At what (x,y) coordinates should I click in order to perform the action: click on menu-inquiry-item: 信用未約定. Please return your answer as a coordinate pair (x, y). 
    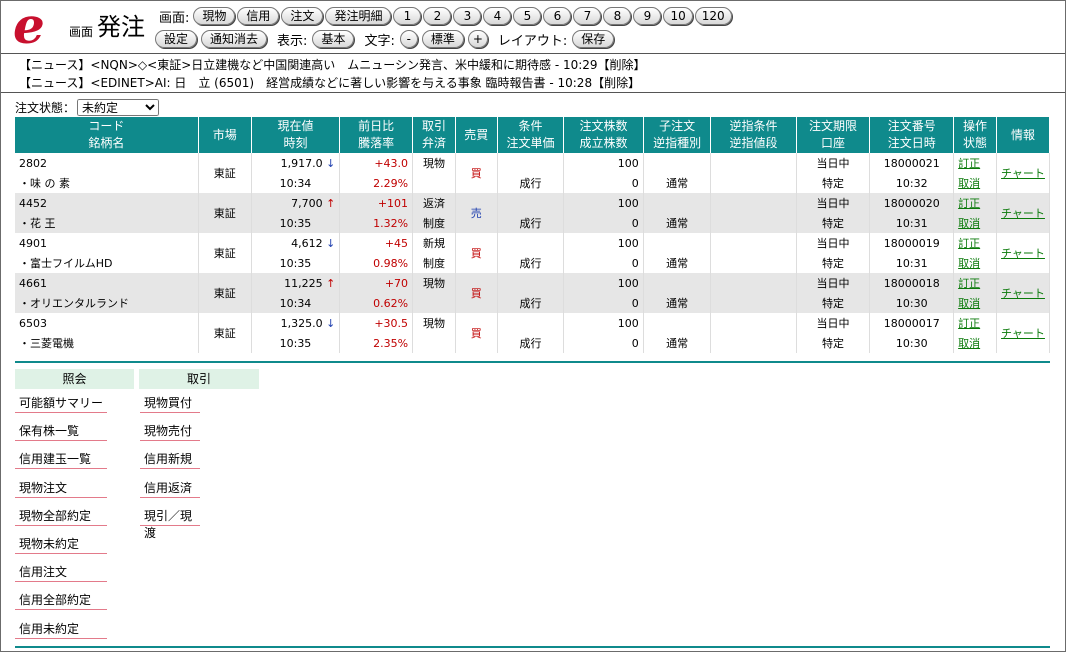
    Looking at the image, I should click on (61, 630).